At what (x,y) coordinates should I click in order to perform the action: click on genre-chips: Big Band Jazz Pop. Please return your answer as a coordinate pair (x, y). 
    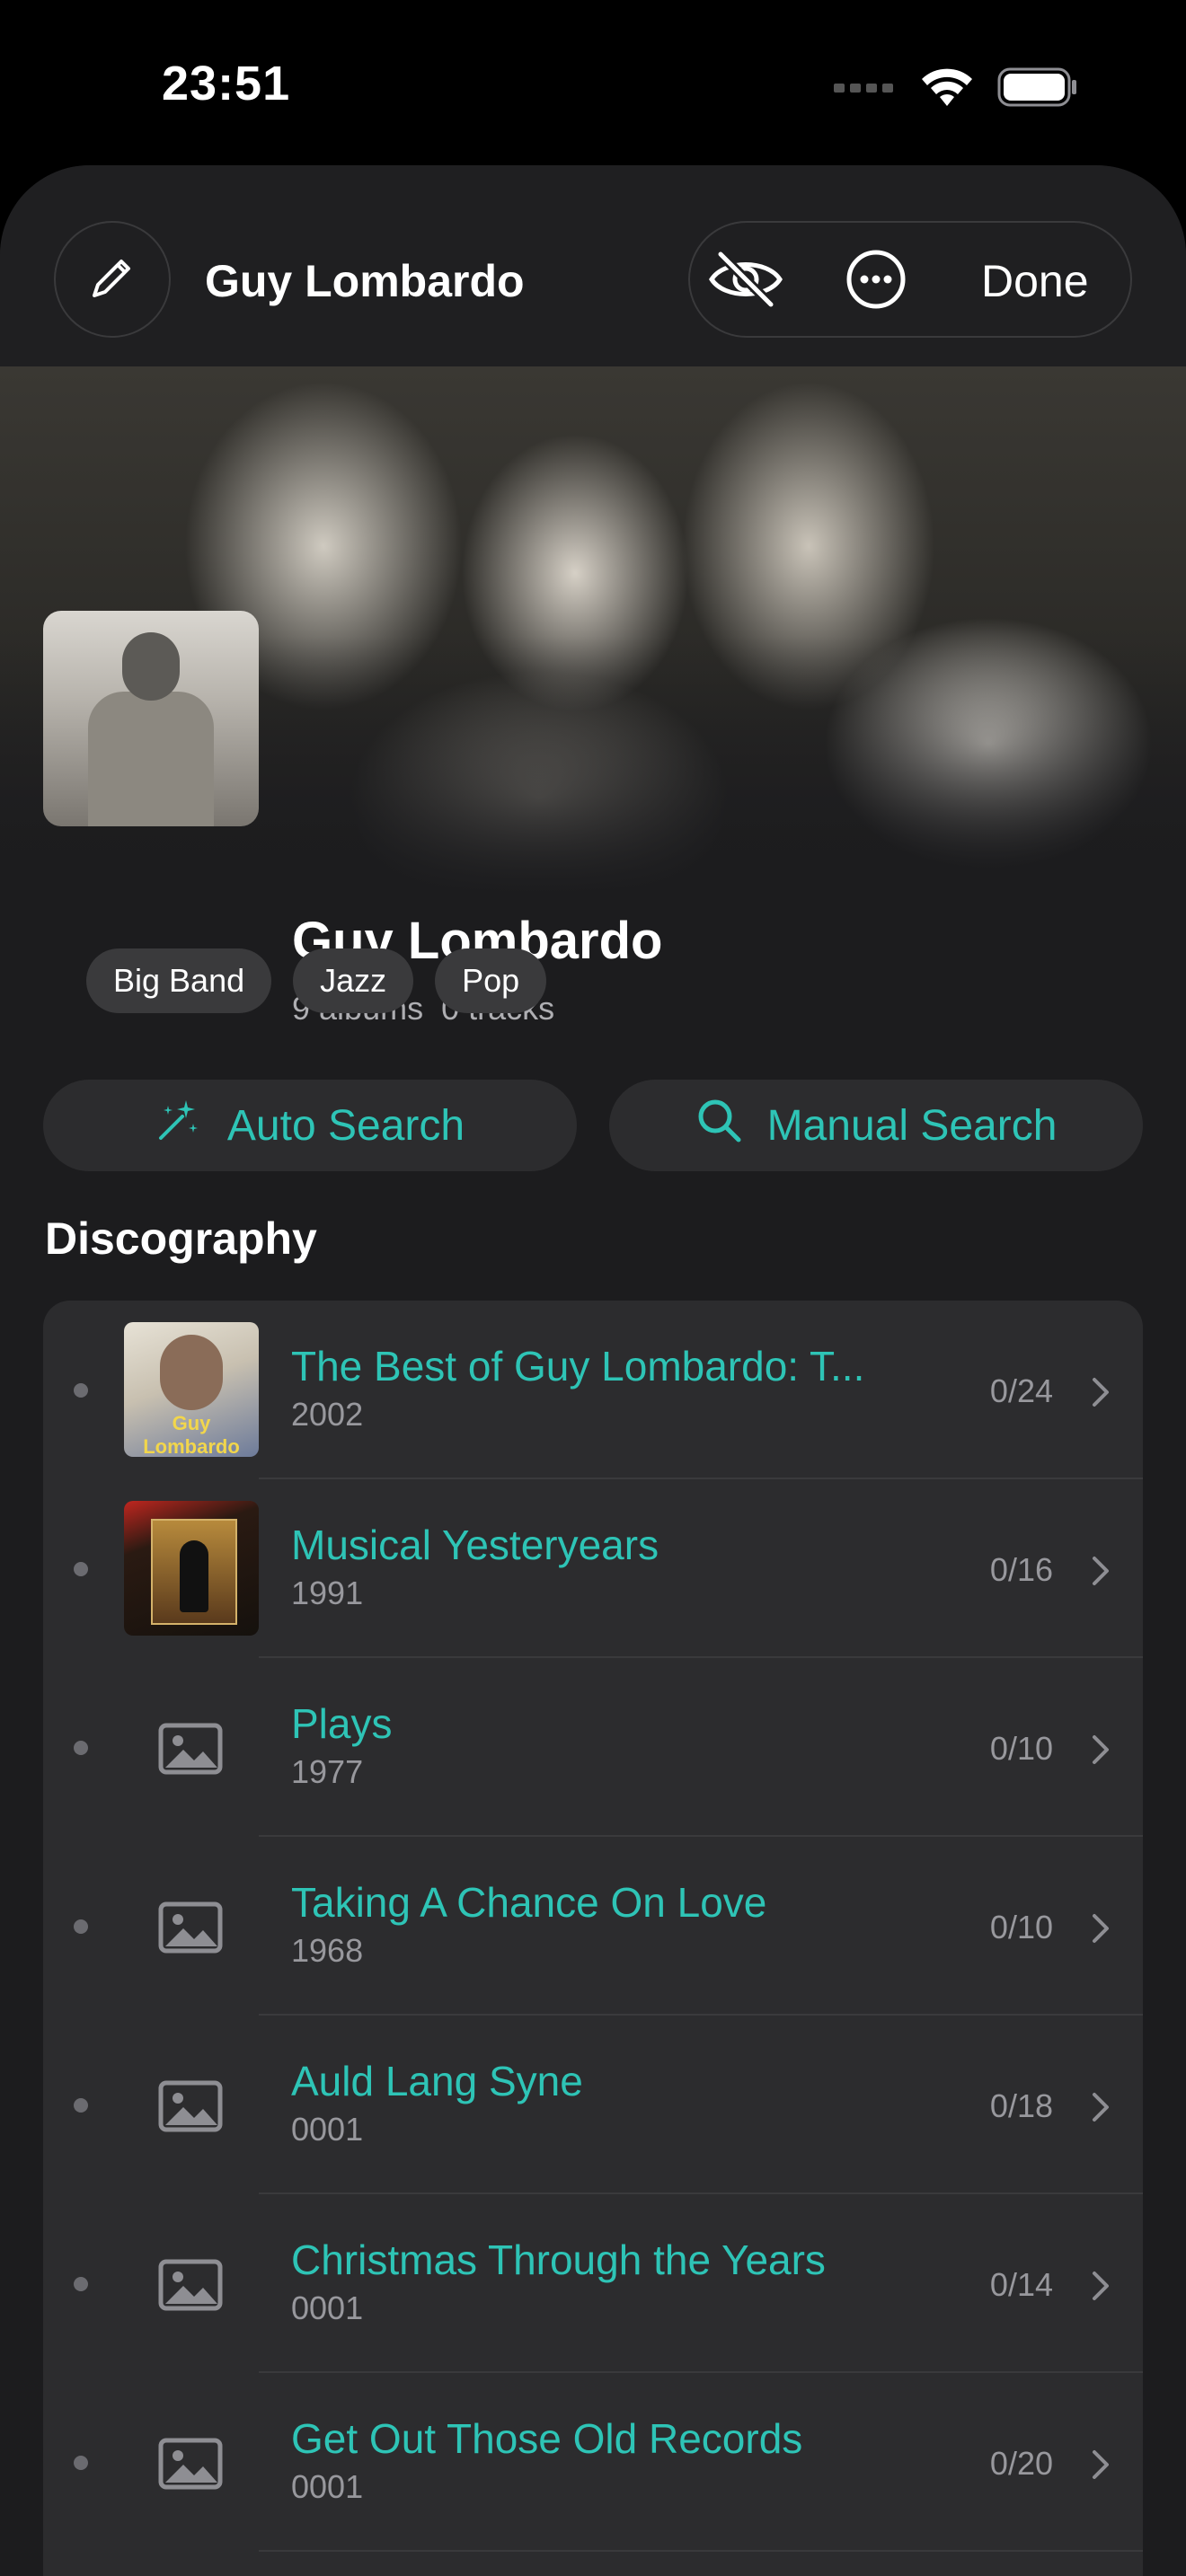
    Looking at the image, I should click on (316, 980).